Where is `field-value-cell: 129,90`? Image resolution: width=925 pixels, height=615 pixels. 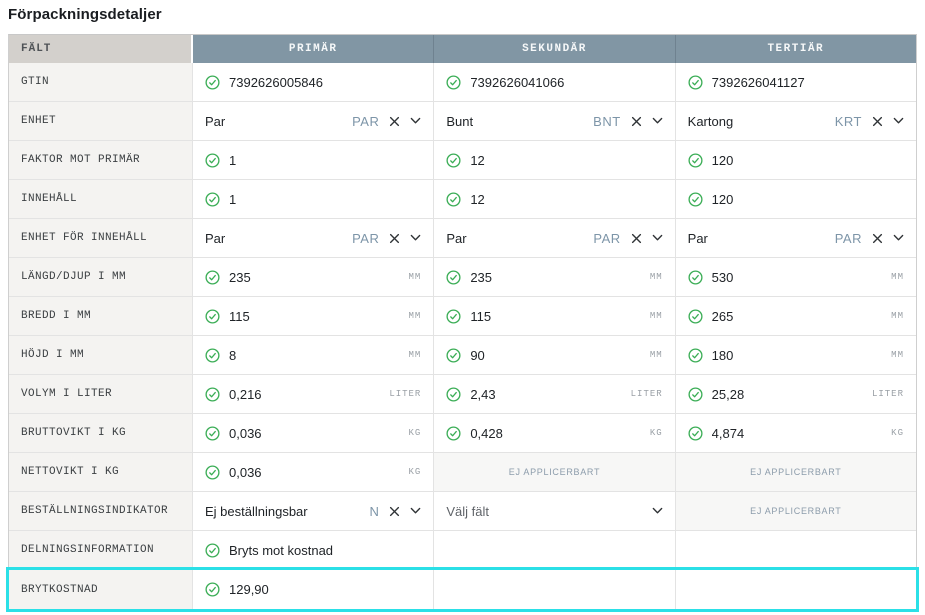
field-value-cell: 129,90 is located at coordinates (314, 589).